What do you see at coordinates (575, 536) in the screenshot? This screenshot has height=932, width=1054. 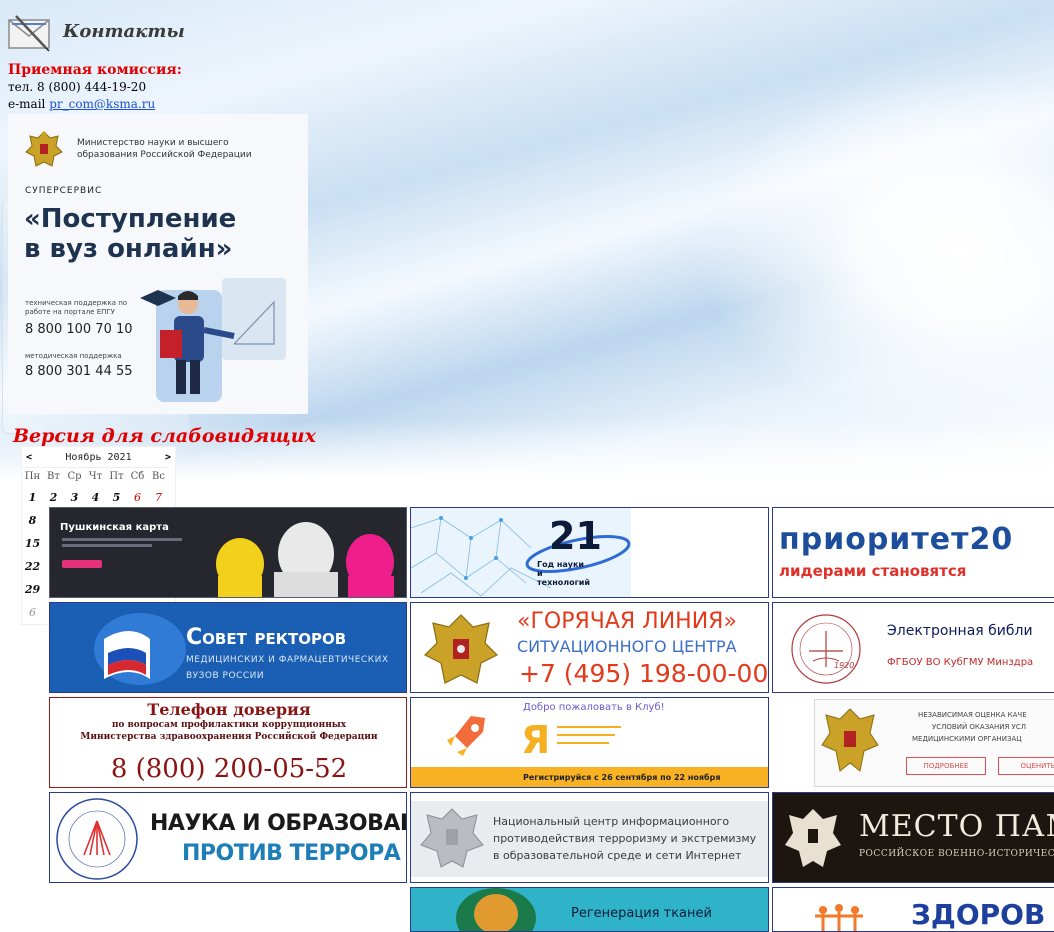 I see `year21-number: 21` at bounding box center [575, 536].